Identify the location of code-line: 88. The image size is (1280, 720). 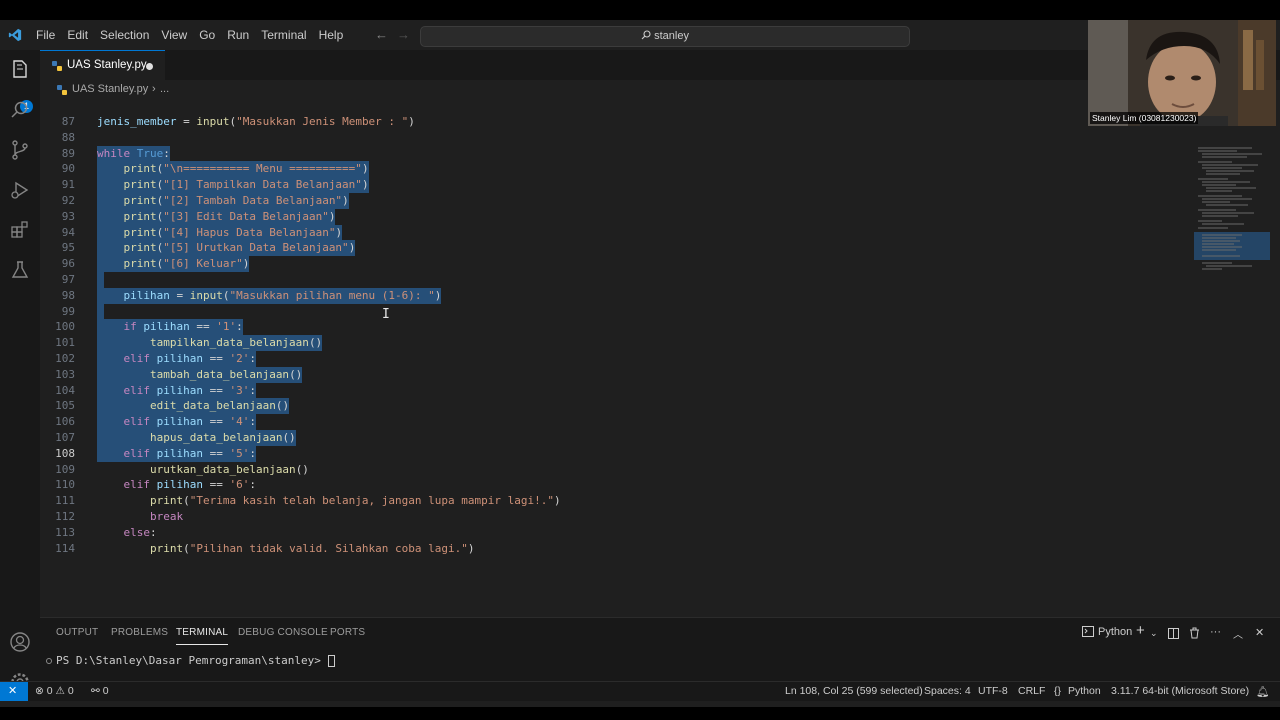
(615, 138).